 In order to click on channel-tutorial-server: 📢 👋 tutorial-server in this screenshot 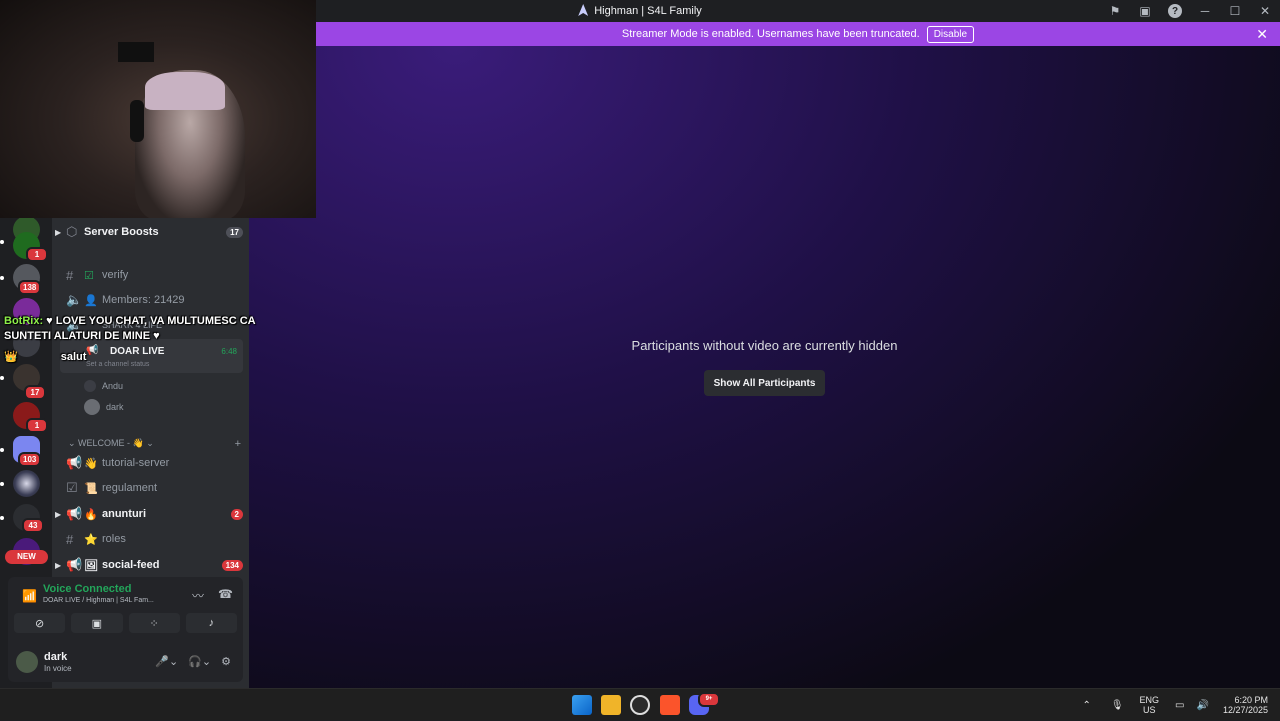, I will do `click(154, 463)`.